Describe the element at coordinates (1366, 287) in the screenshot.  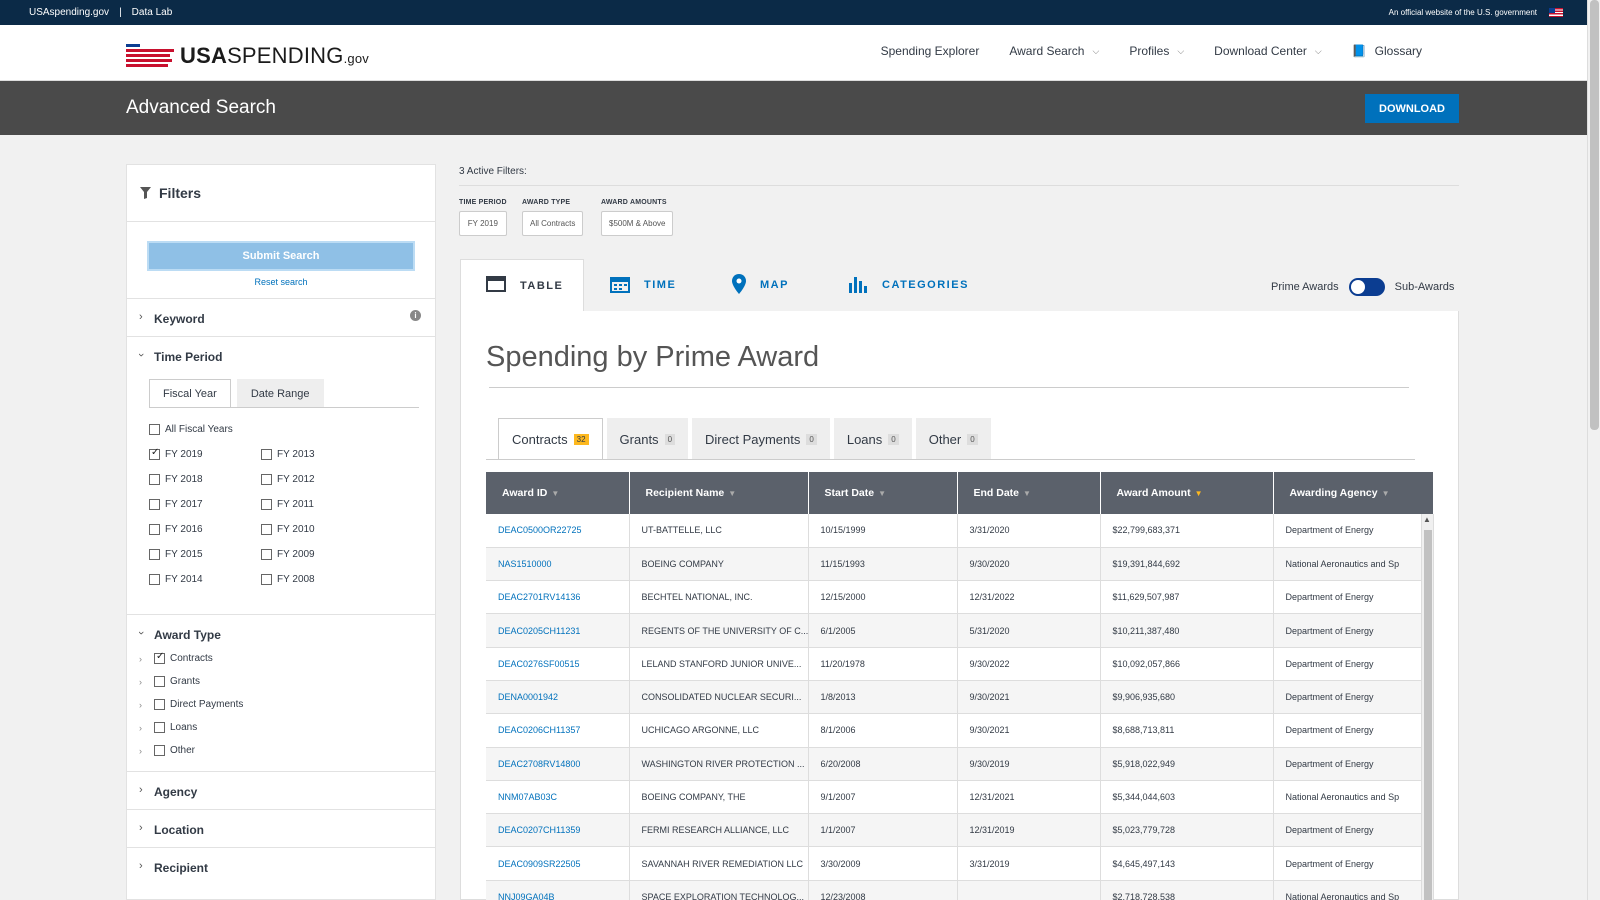
I see `prime-sub-toggle-switch` at that location.